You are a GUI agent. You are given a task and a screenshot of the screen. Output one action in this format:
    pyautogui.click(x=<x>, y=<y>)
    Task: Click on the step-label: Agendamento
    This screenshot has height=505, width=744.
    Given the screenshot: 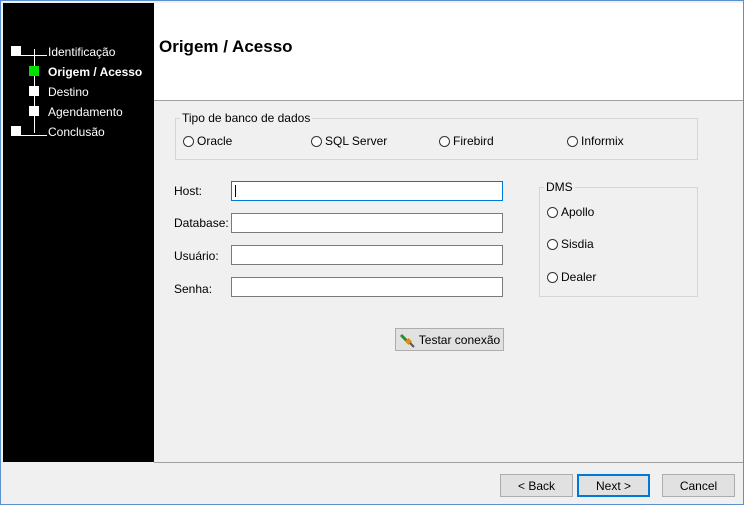 What is the action you would take?
    pyautogui.click(x=85, y=112)
    